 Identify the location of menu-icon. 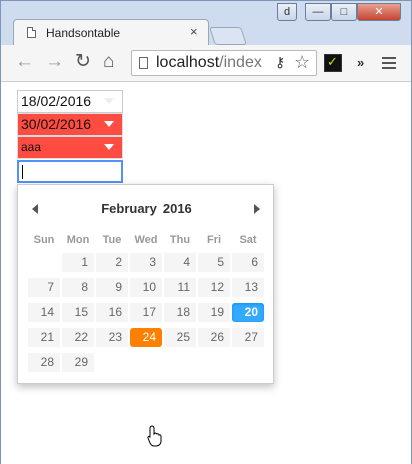
(389, 63).